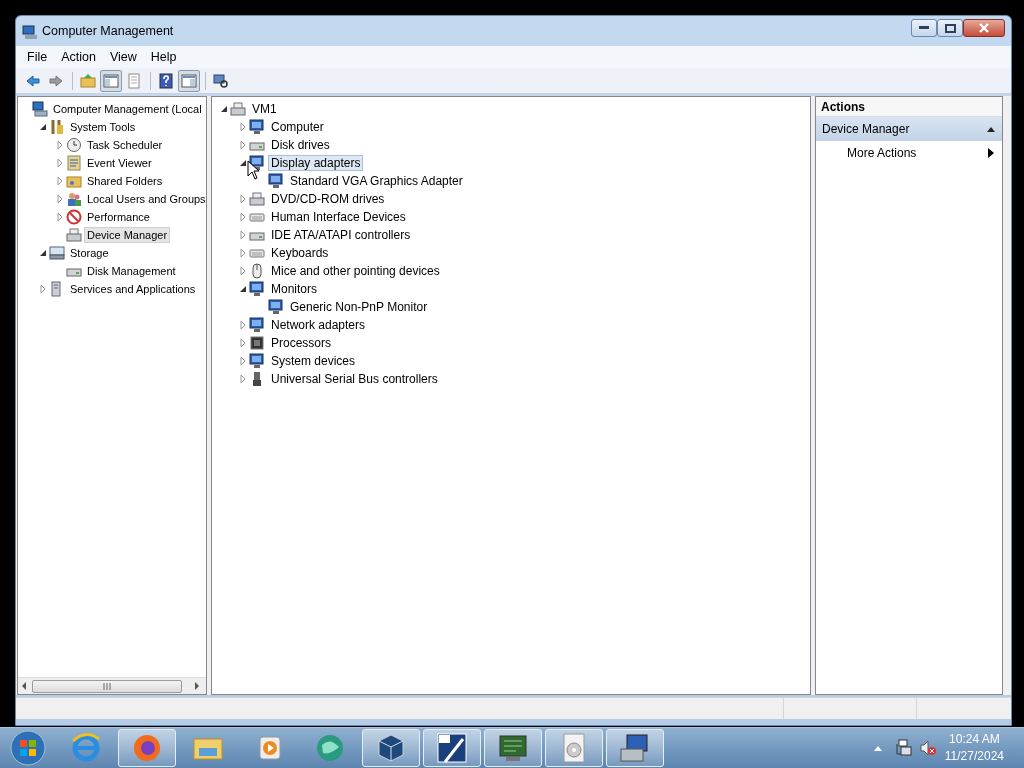 The height and width of the screenshot is (768, 1024). I want to click on tree-item: Services and Applications, so click(133, 289).